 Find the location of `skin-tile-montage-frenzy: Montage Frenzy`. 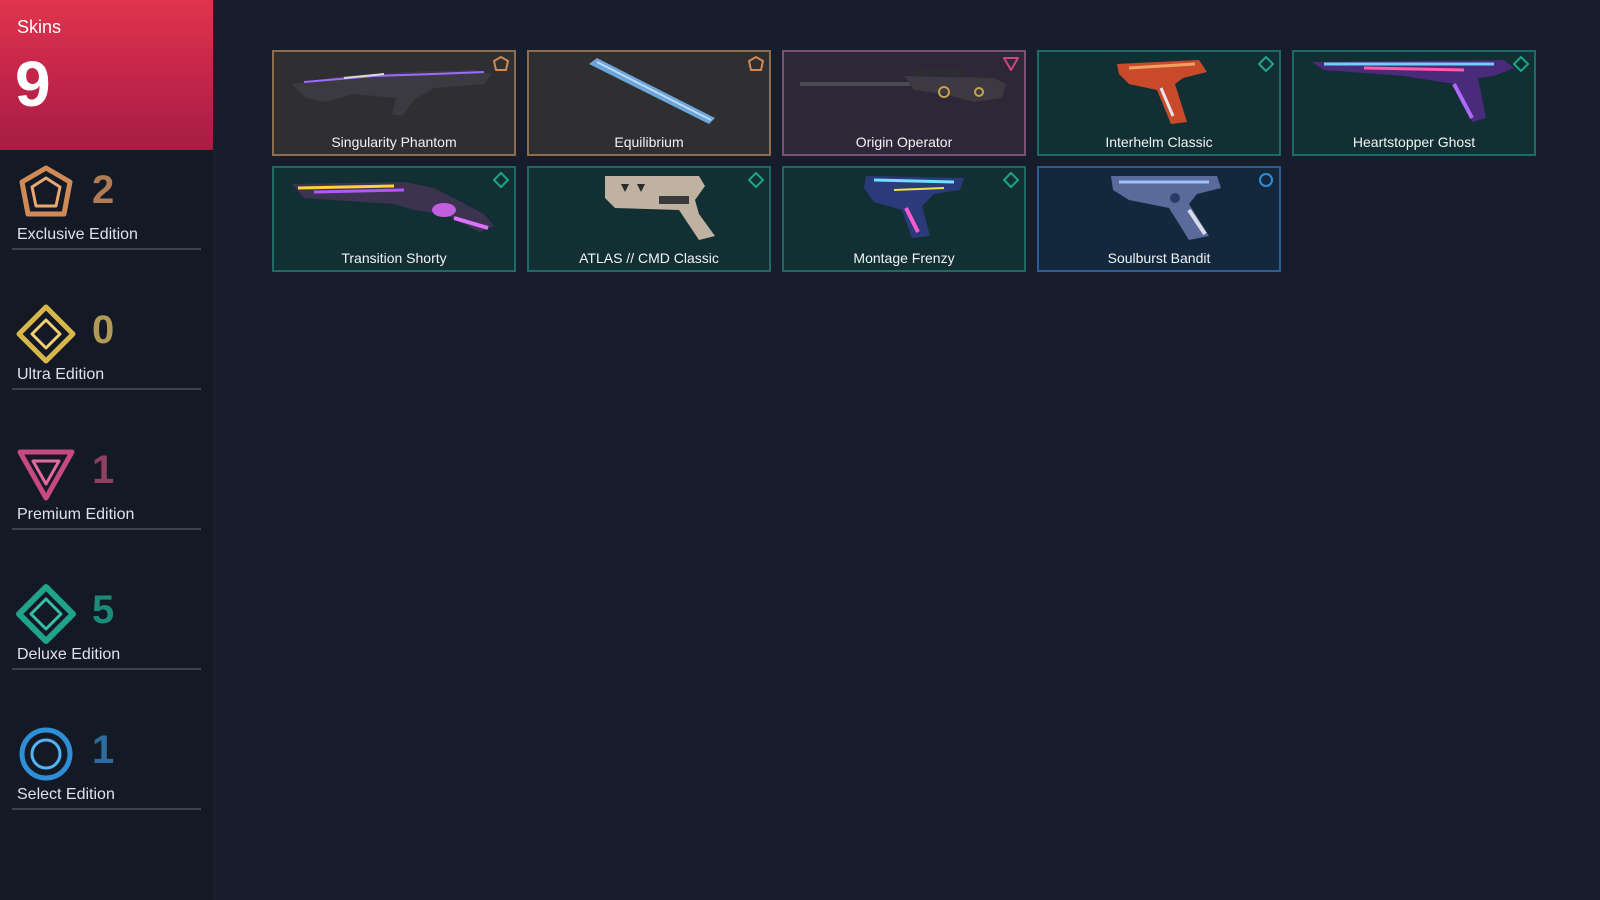

skin-tile-montage-frenzy: Montage Frenzy is located at coordinates (904, 219).